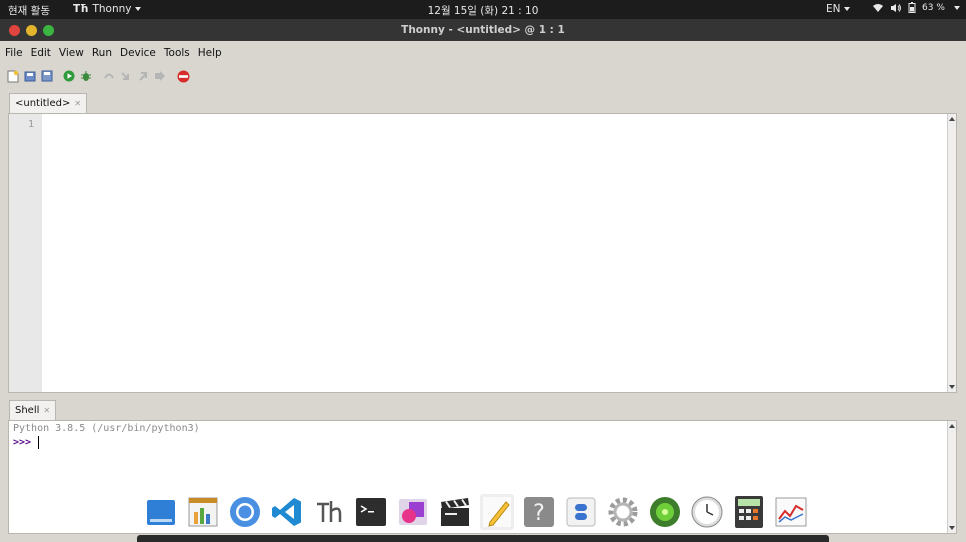 The image size is (966, 542). I want to click on step-out-icon, so click(143, 76).